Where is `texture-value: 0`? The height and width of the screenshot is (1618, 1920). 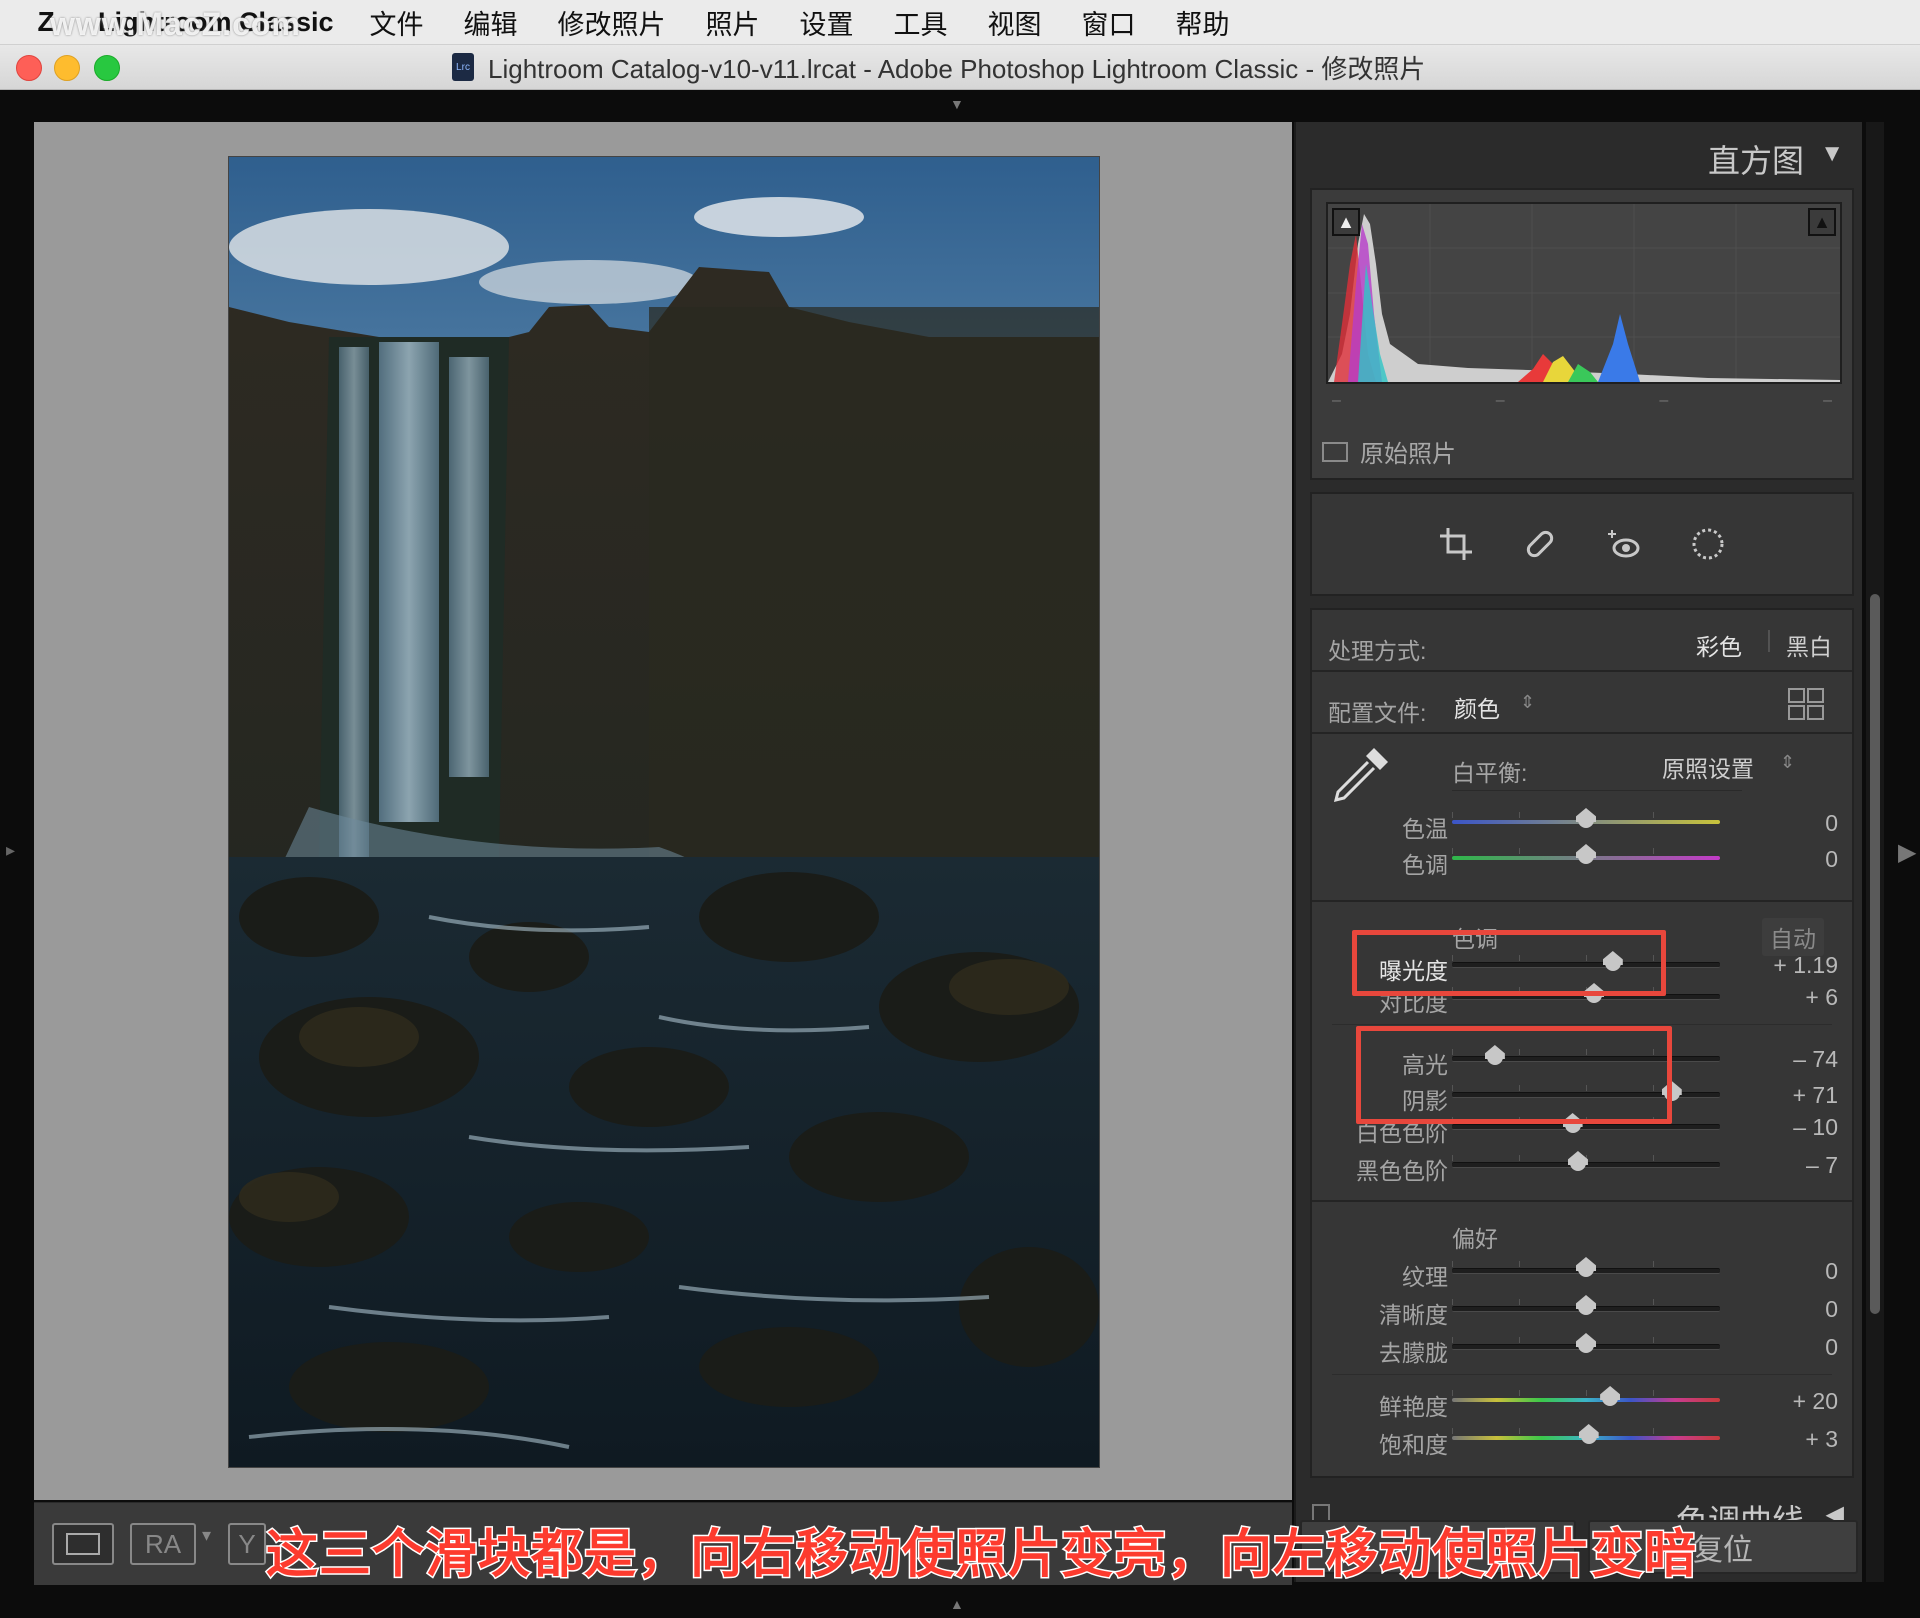
texture-value: 0 is located at coordinates (1798, 1271).